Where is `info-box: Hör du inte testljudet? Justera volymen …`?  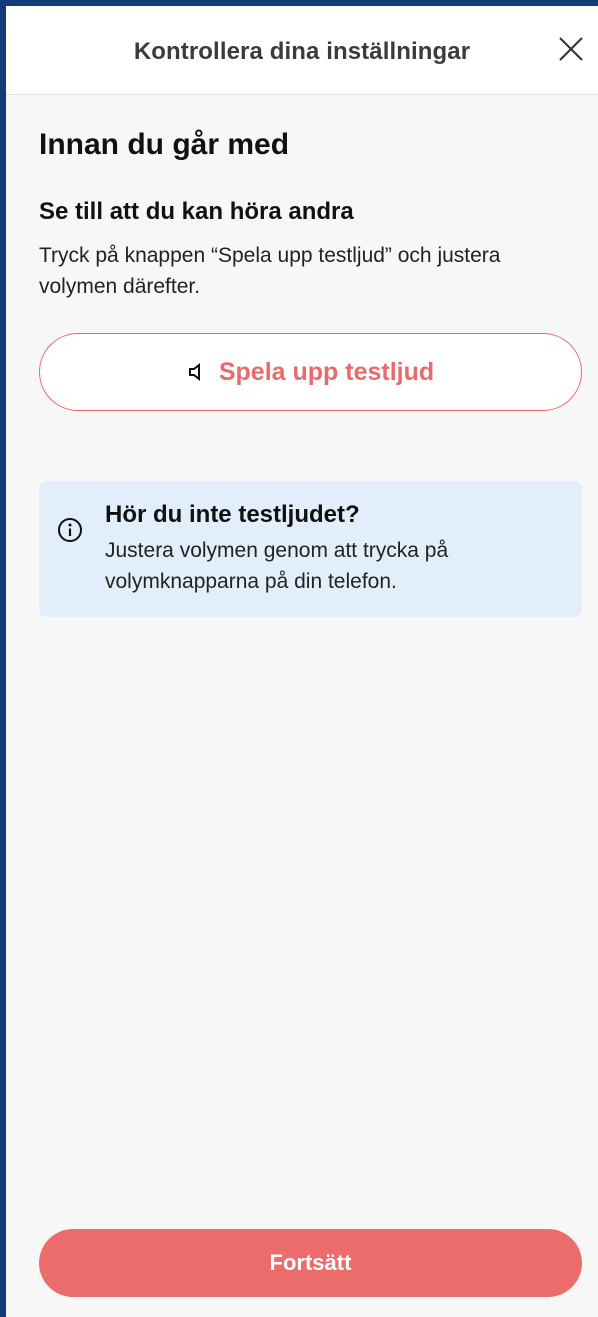
info-box: Hör du inte testljudet? Justera volymen … is located at coordinates (310, 549).